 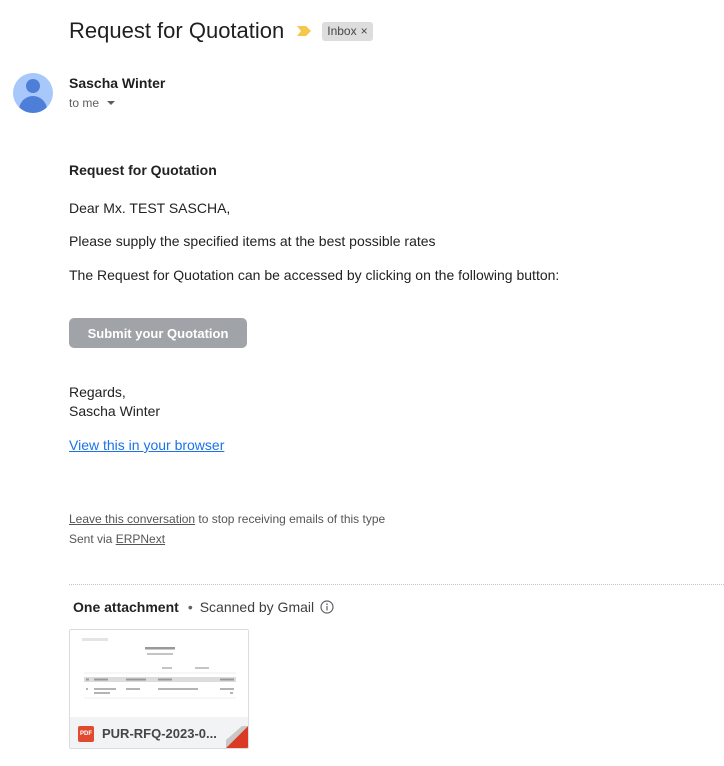 I want to click on attachments-divider, so click(x=396, y=584).